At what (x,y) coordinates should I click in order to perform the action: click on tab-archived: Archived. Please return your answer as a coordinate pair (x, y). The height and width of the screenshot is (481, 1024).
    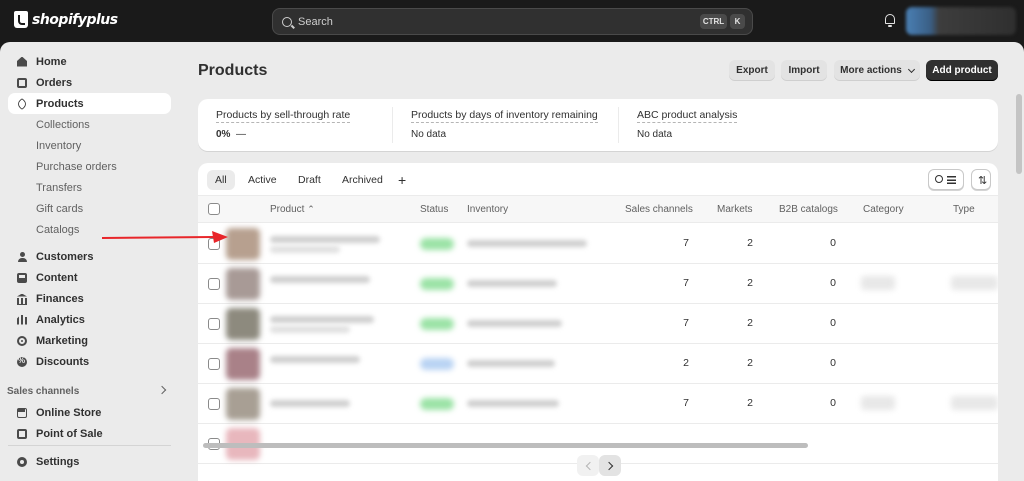
    Looking at the image, I should click on (362, 180).